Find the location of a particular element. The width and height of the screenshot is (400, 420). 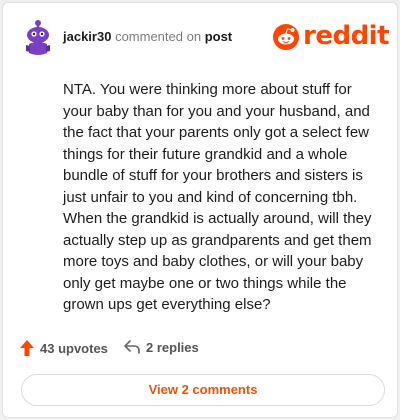

reddit-logo-icon is located at coordinates (286, 37).